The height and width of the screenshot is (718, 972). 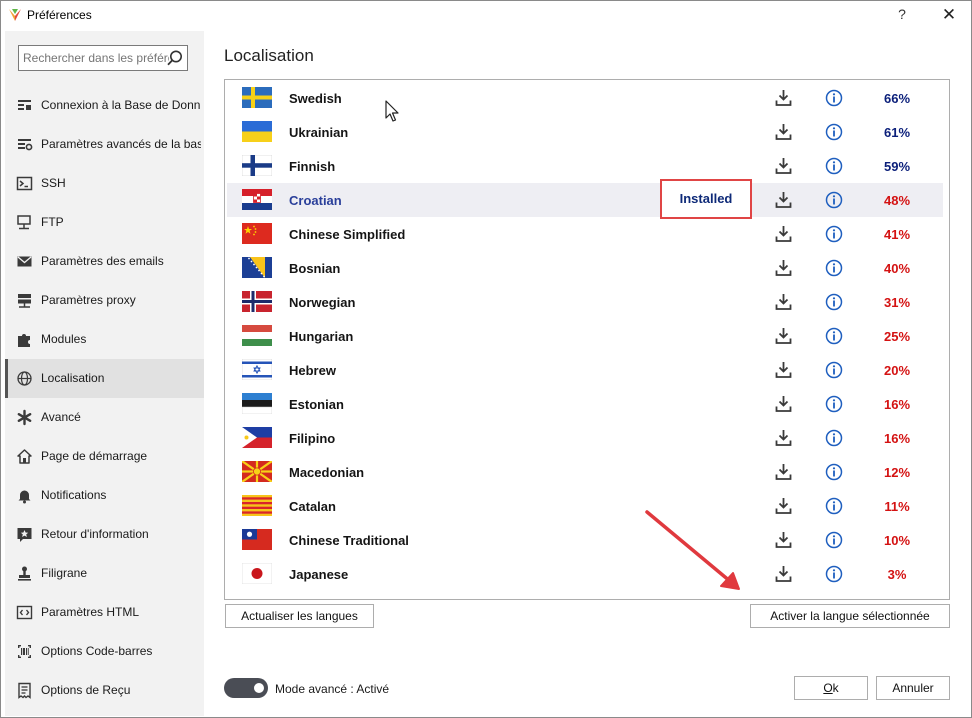 I want to click on sidebar-item-envelope: Paramètres des emails, so click(x=104, y=261).